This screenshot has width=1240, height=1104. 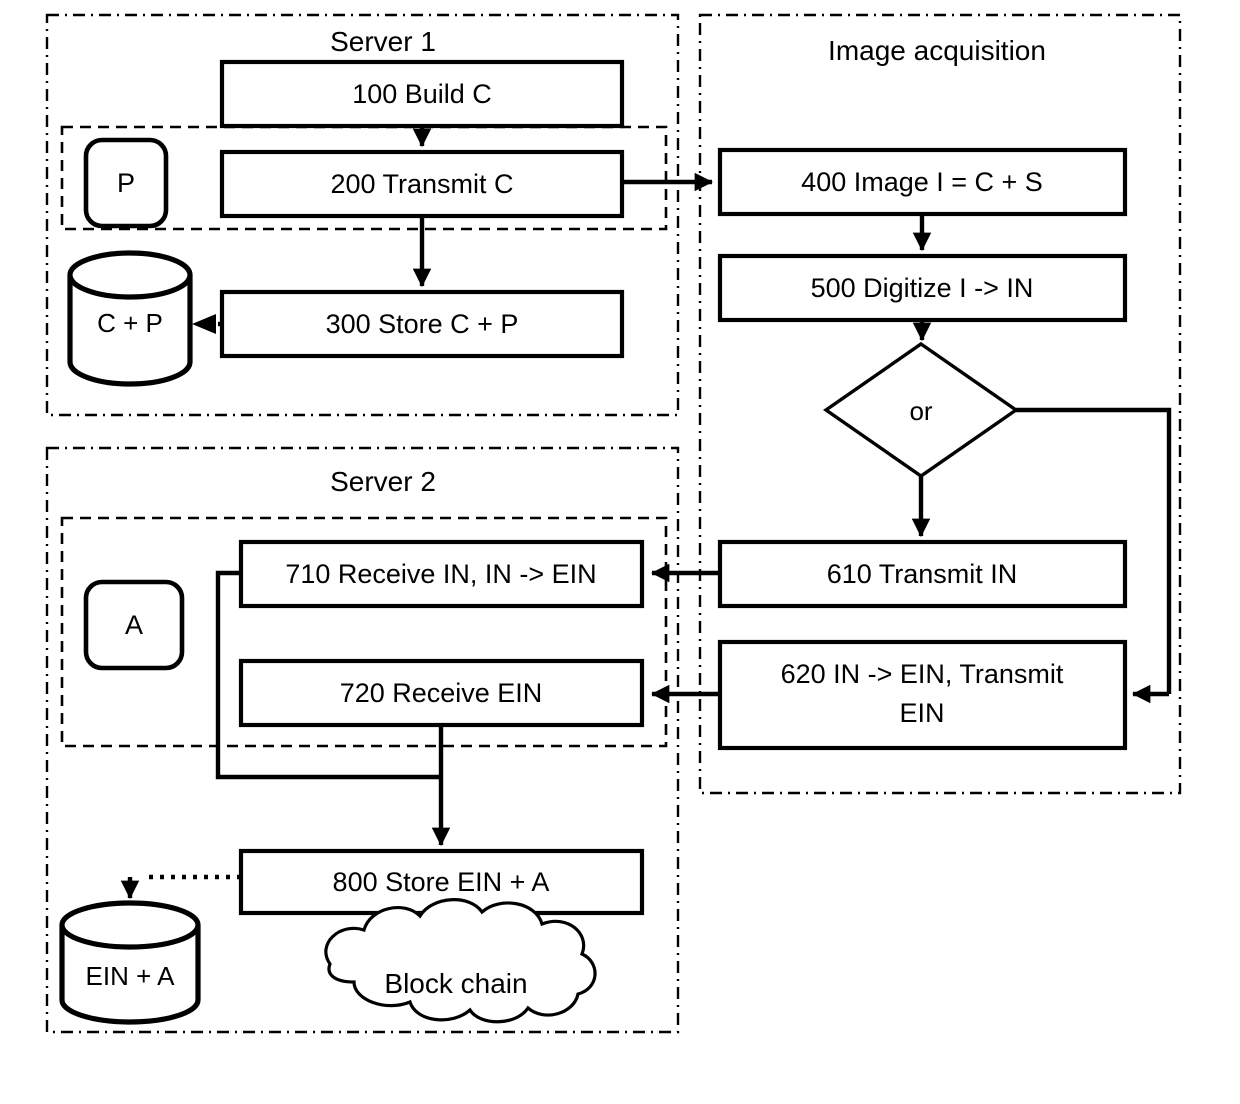 I want to click on process-box-610-label: 610 Transmit IN, so click(x=922, y=574).